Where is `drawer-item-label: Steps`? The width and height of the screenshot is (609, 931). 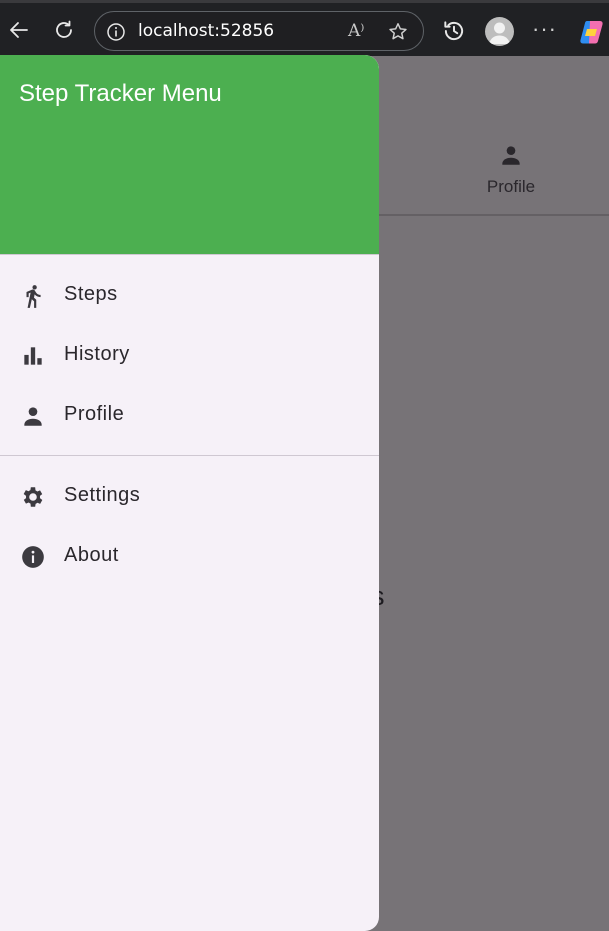 drawer-item-label: Steps is located at coordinates (91, 294).